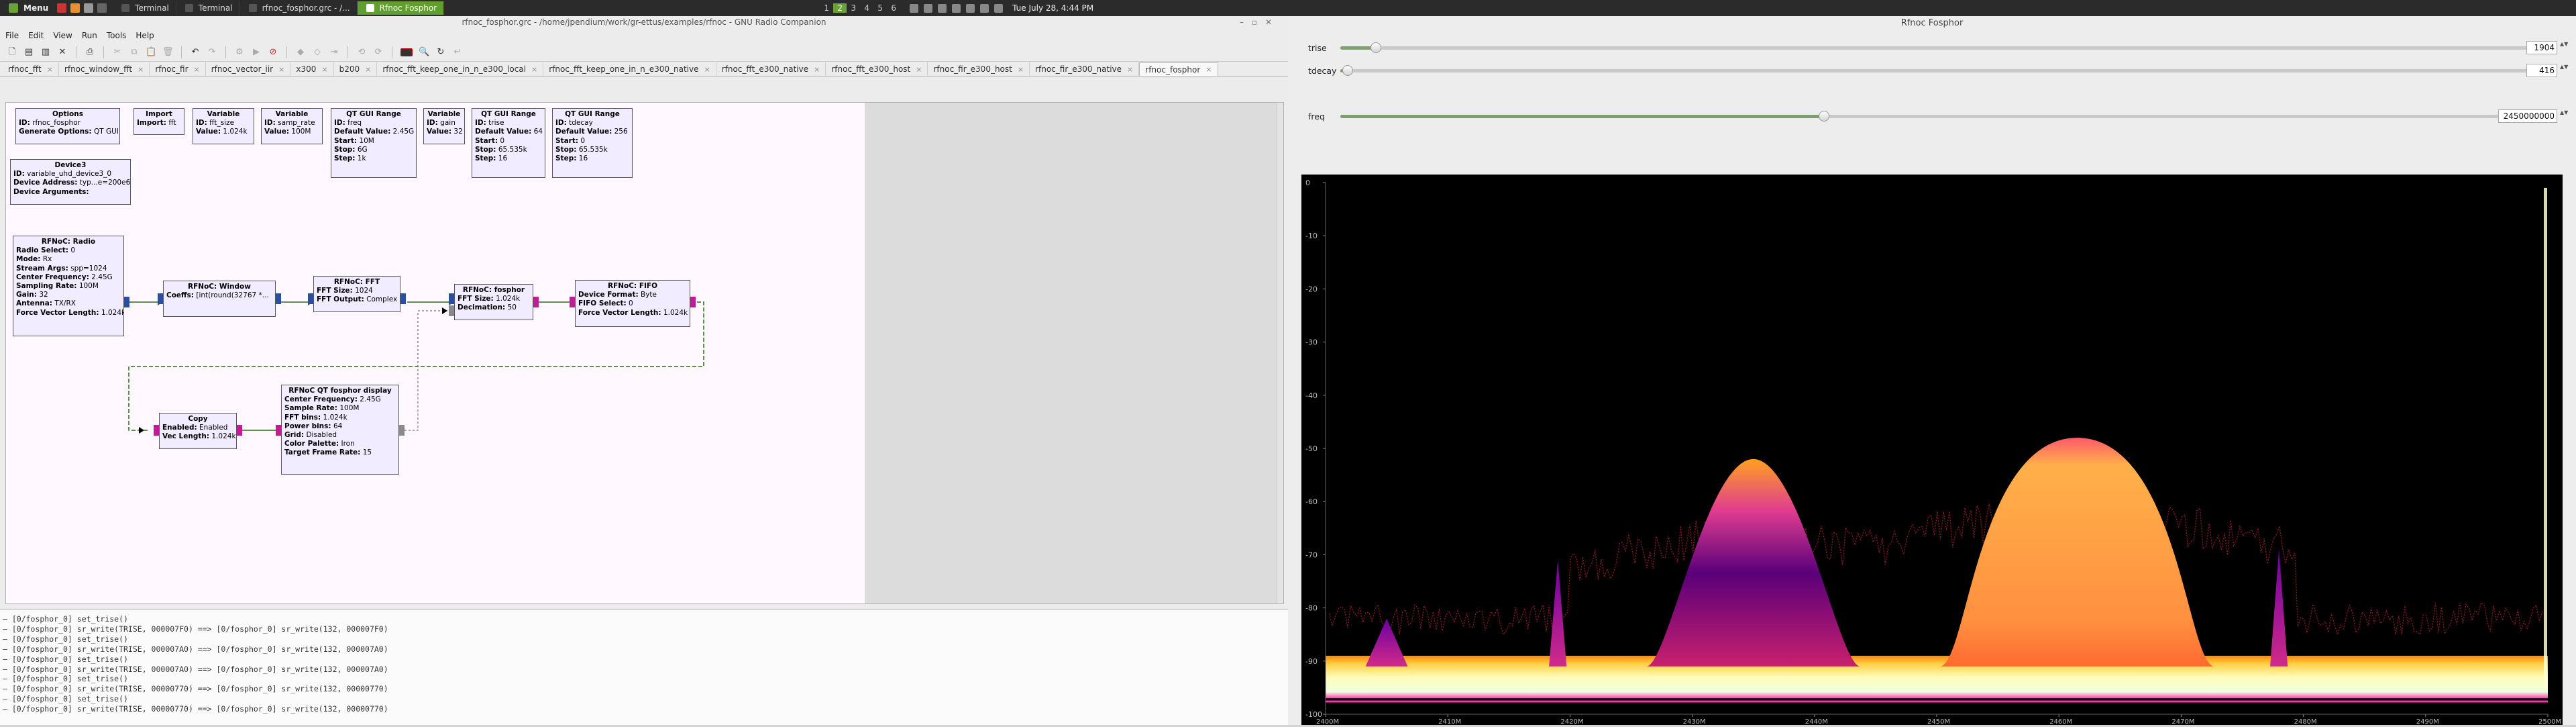 The image size is (2576, 727). I want to click on redo-icon: ↷, so click(212, 52).